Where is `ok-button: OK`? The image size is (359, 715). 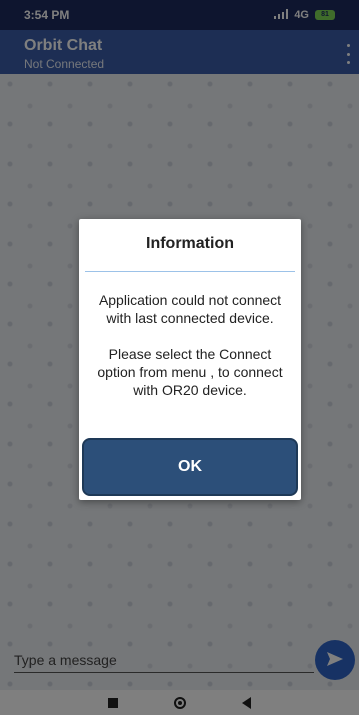 ok-button: OK is located at coordinates (190, 467).